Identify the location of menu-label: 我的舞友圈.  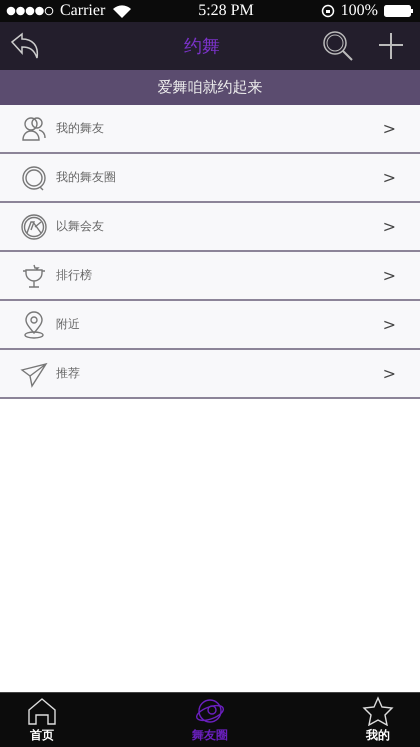
(86, 177).